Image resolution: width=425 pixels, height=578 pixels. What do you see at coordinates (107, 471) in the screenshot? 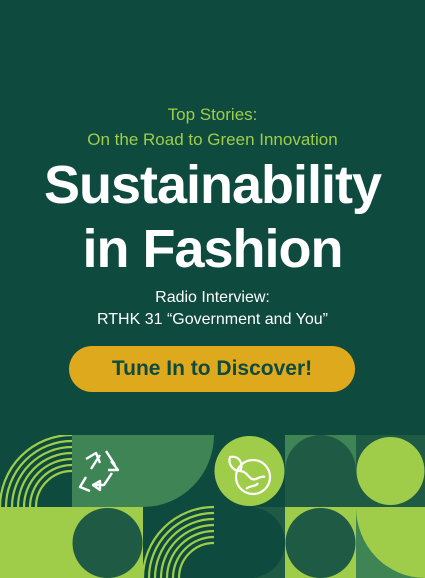
I see `recycle-tile` at bounding box center [107, 471].